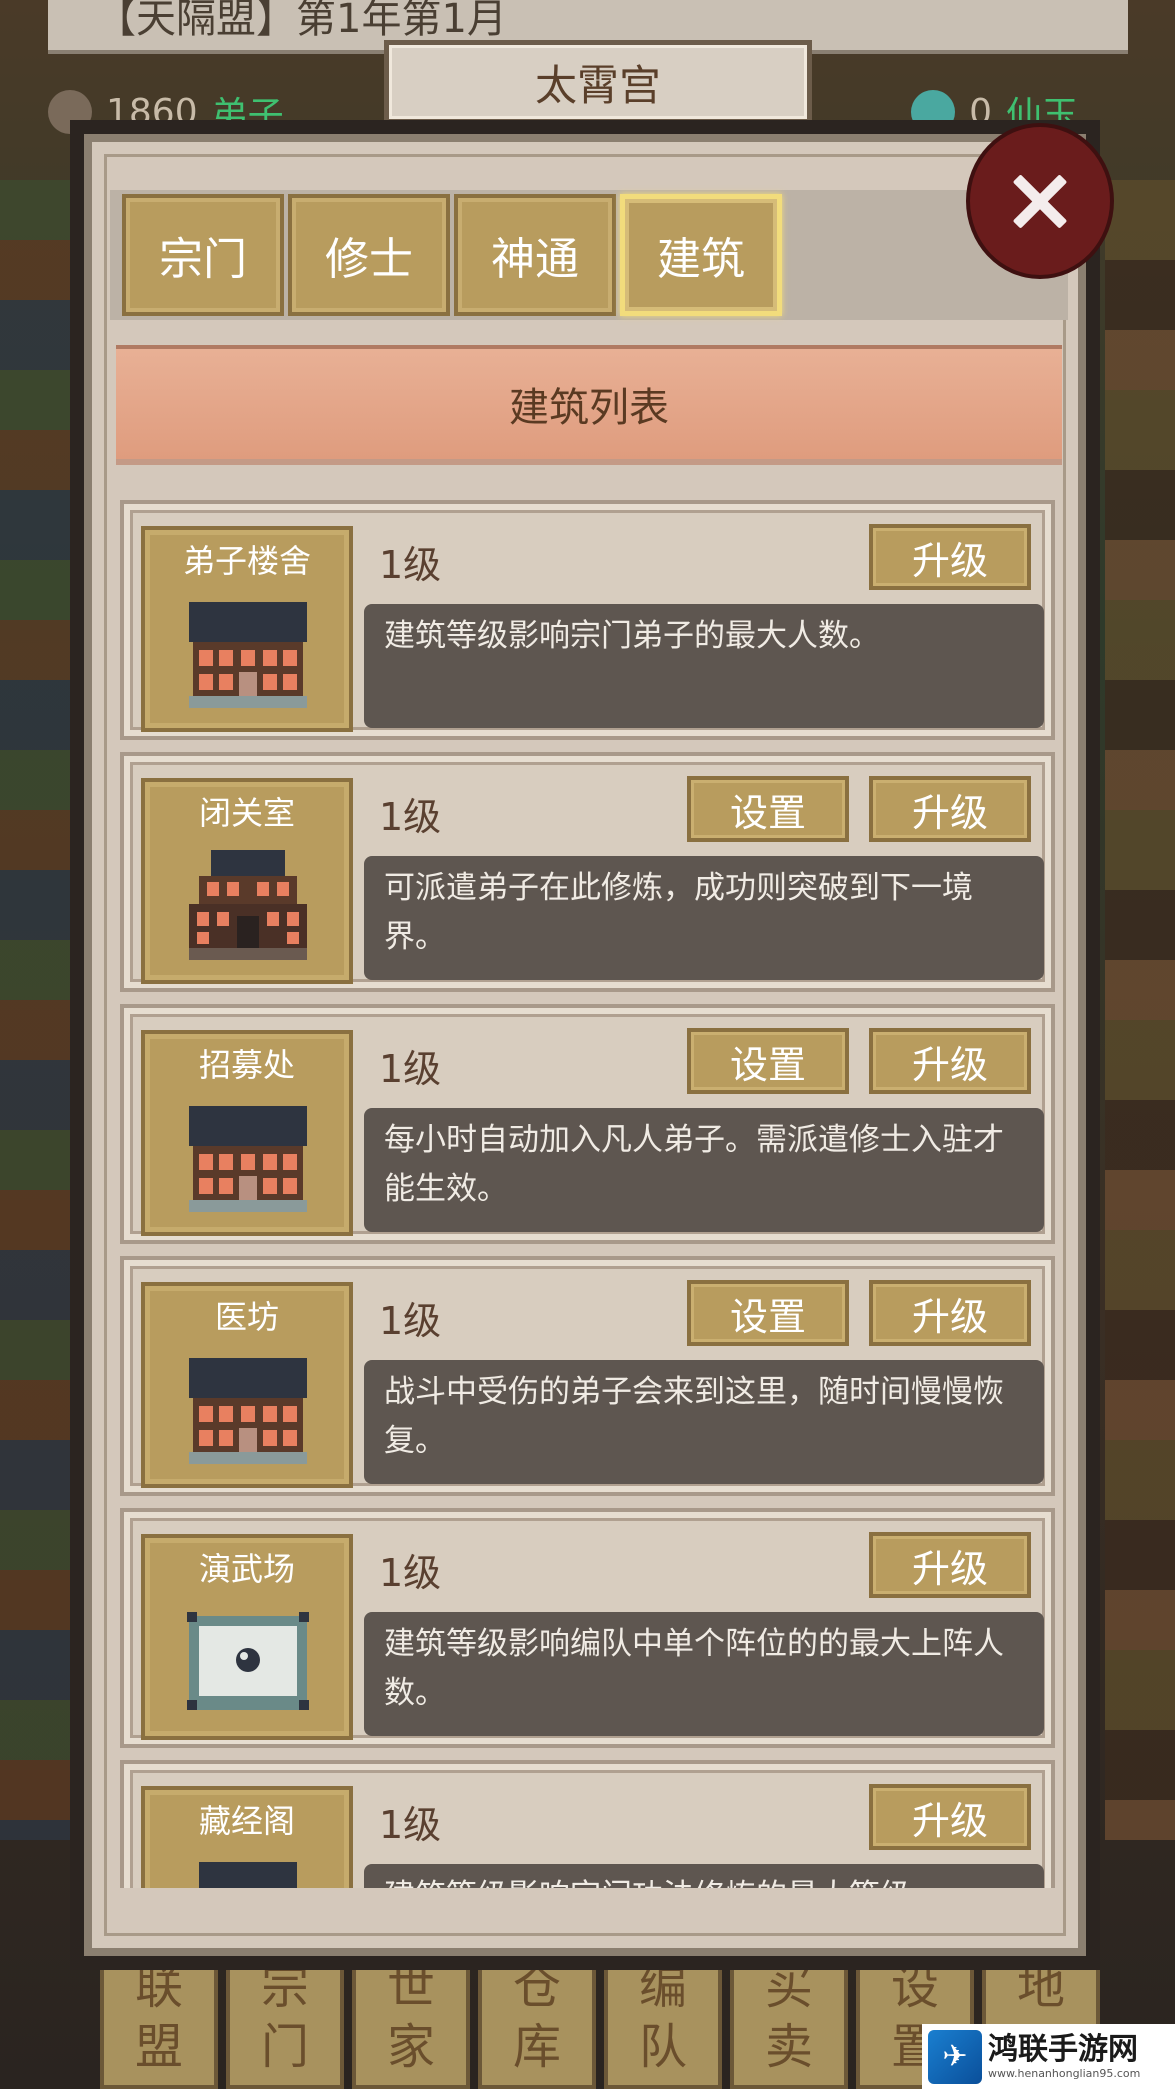  What do you see at coordinates (203, 259) in the screenshot?
I see `tab-label: 宗门` at bounding box center [203, 259].